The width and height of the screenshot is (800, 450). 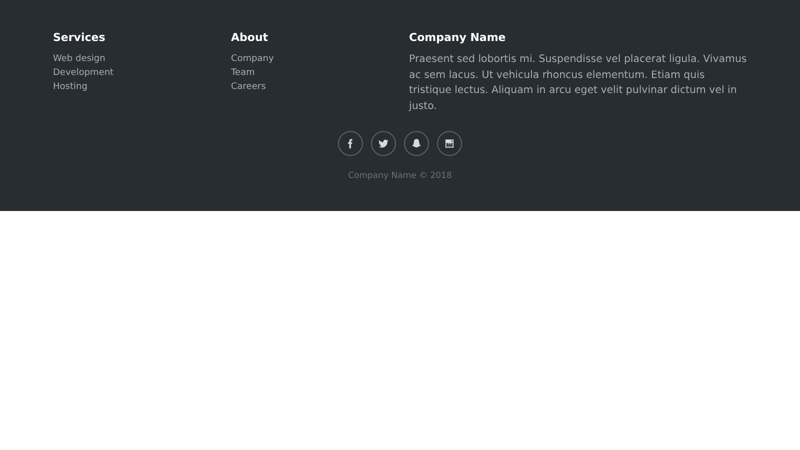 I want to click on footer-link: Development, so click(x=83, y=73).